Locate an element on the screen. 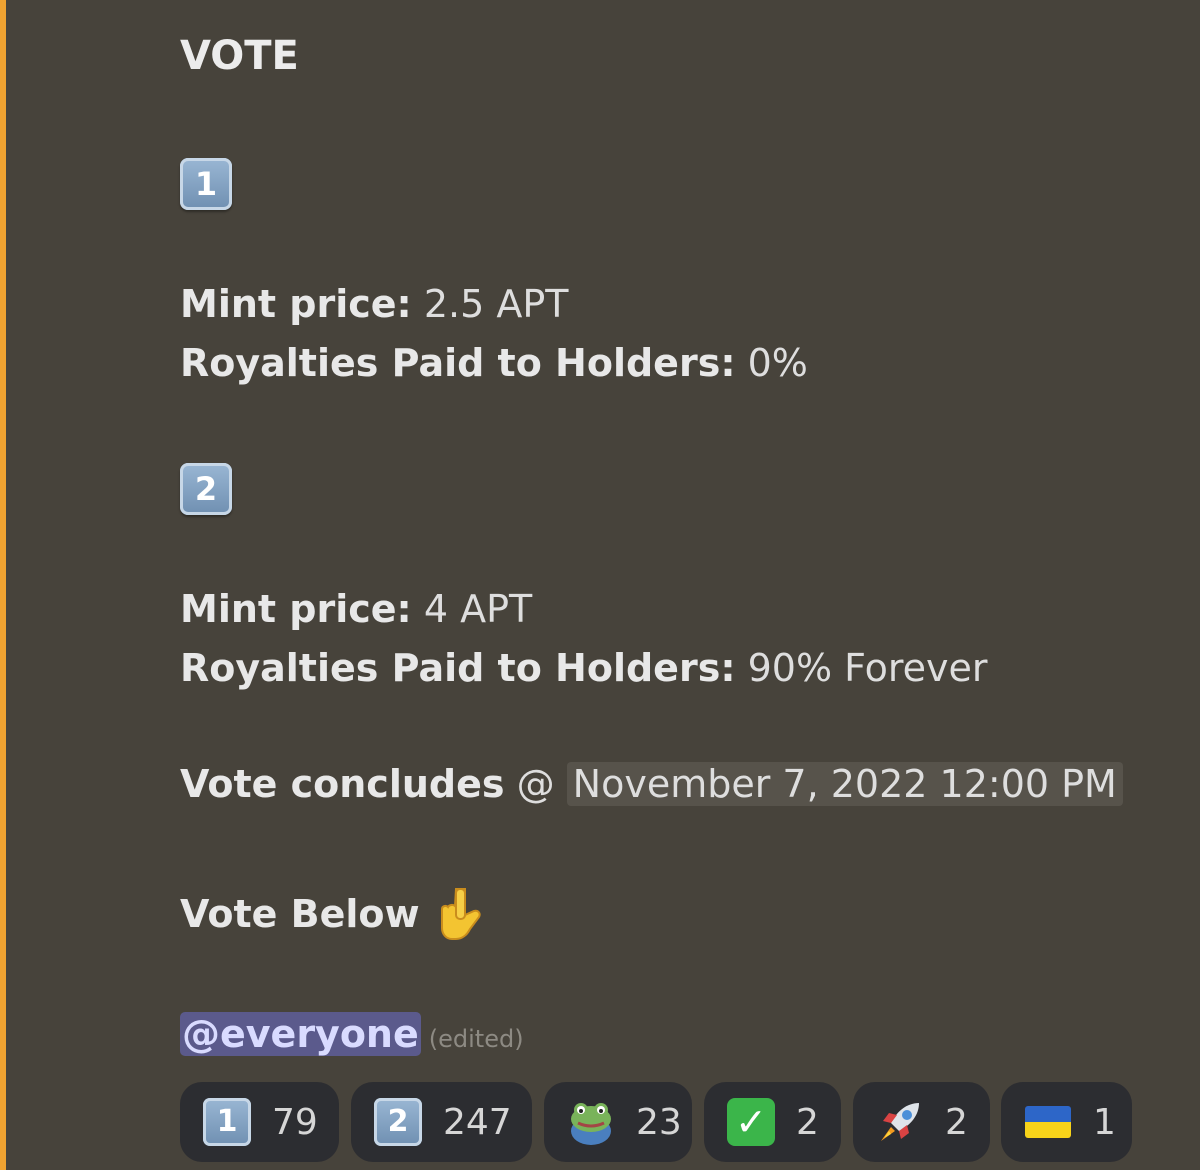 Image resolution: width=1200 pixels, height=1170 pixels. reaction-count: 1 is located at coordinates (1104, 1122).